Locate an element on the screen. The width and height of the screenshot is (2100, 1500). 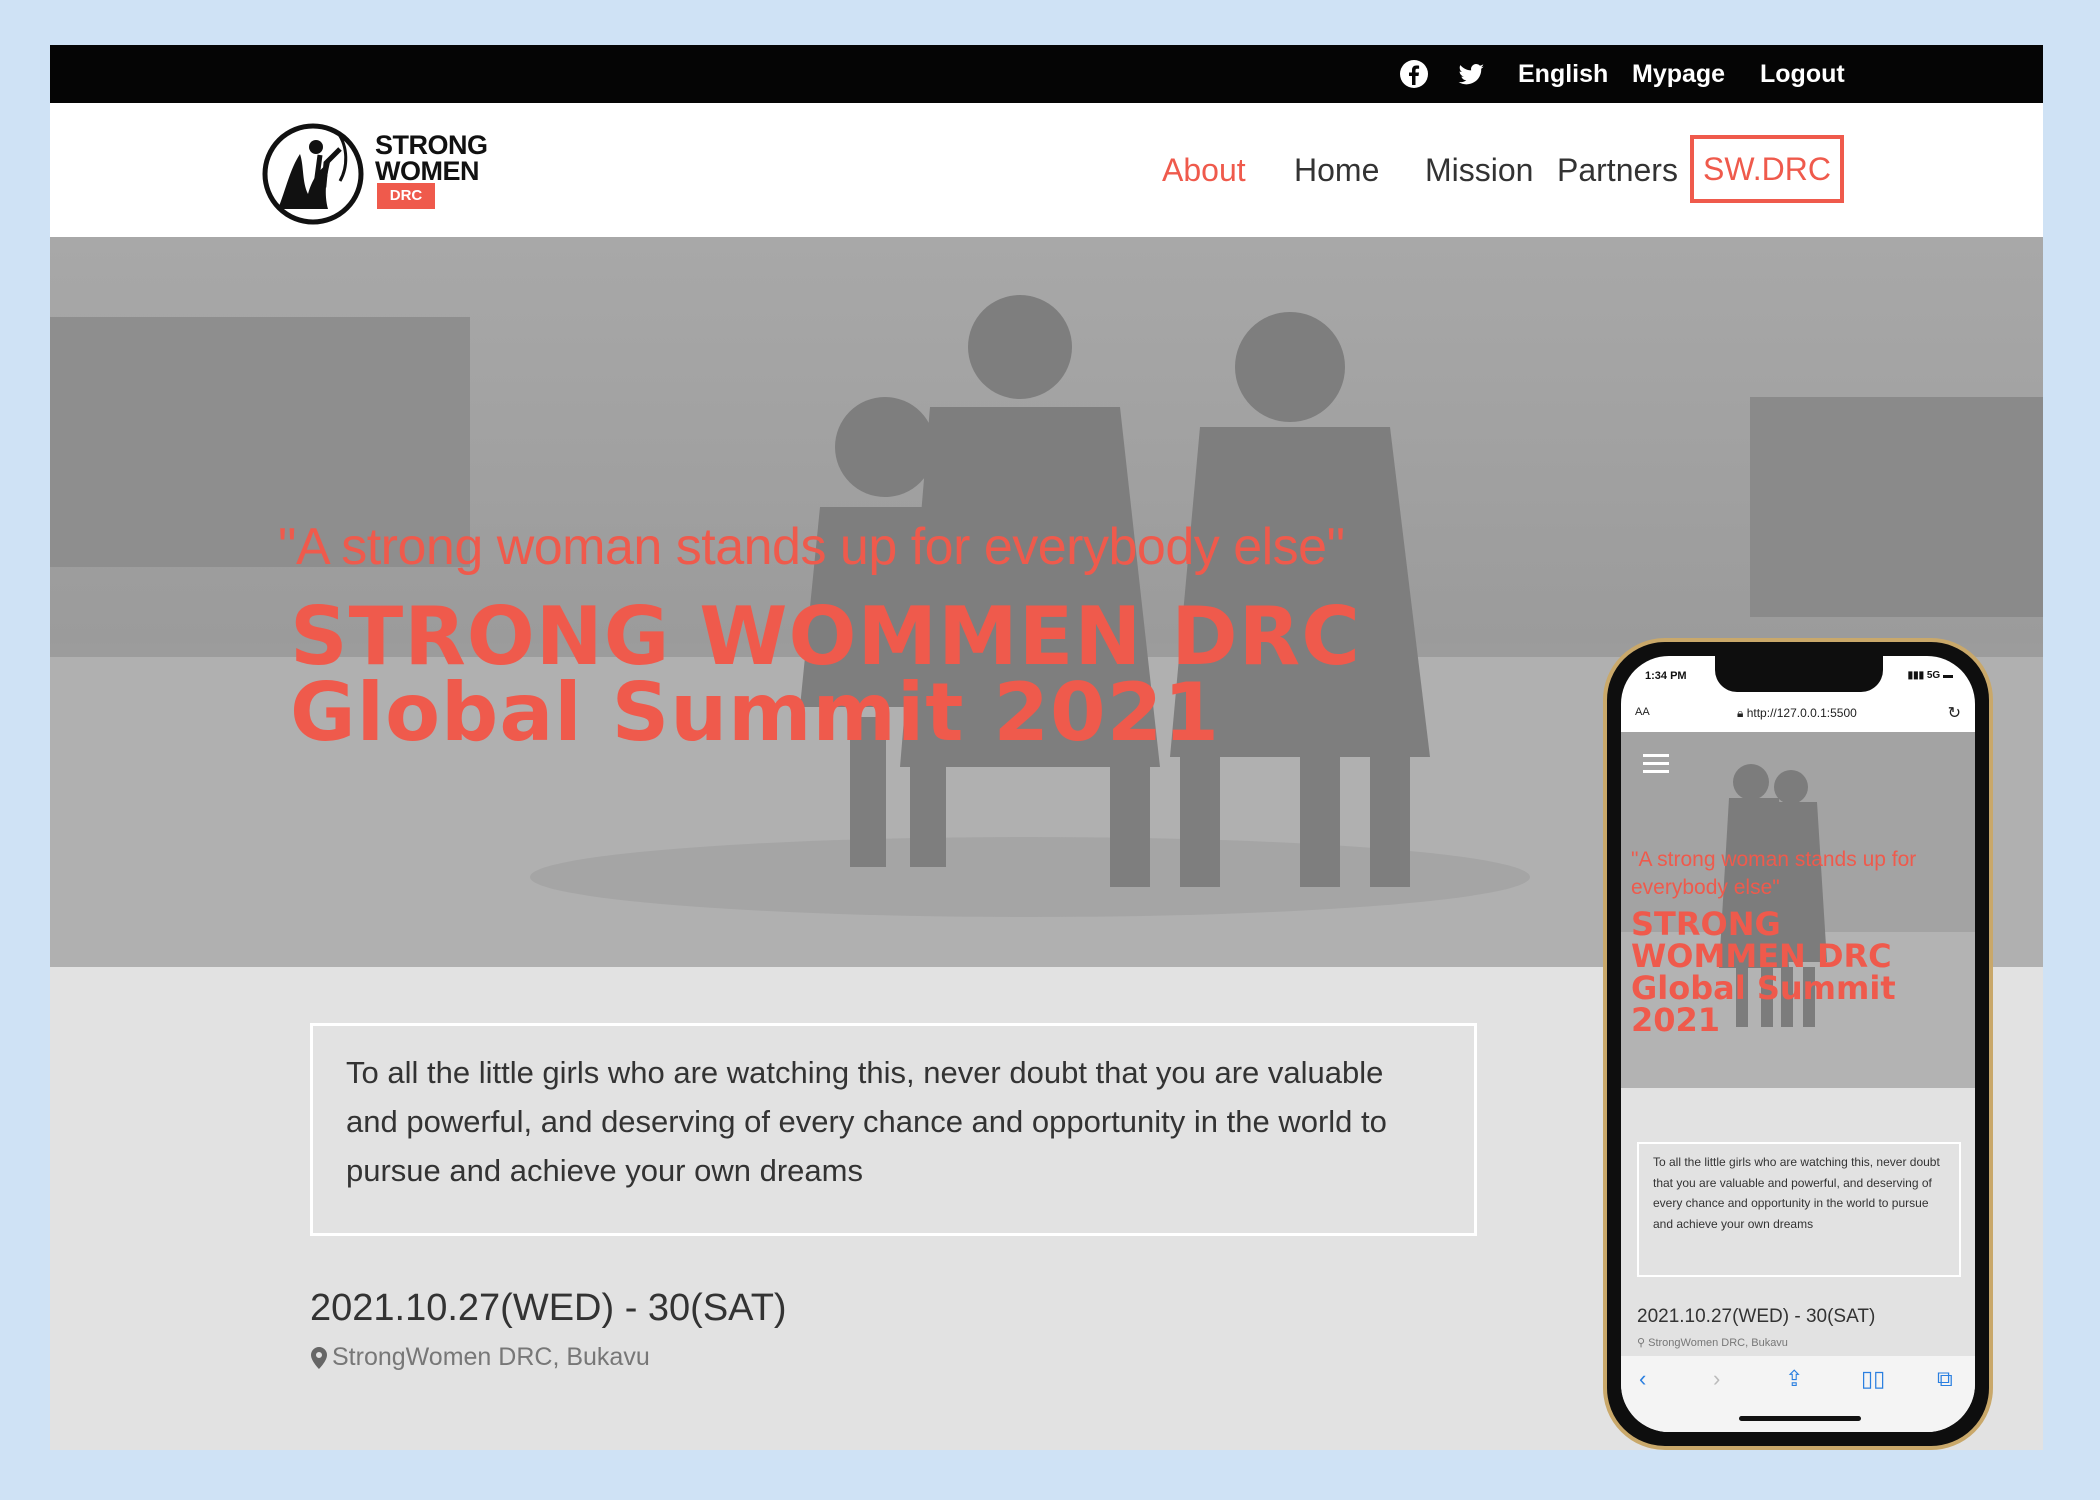
text-size-button: AA is located at coordinates (1642, 712).